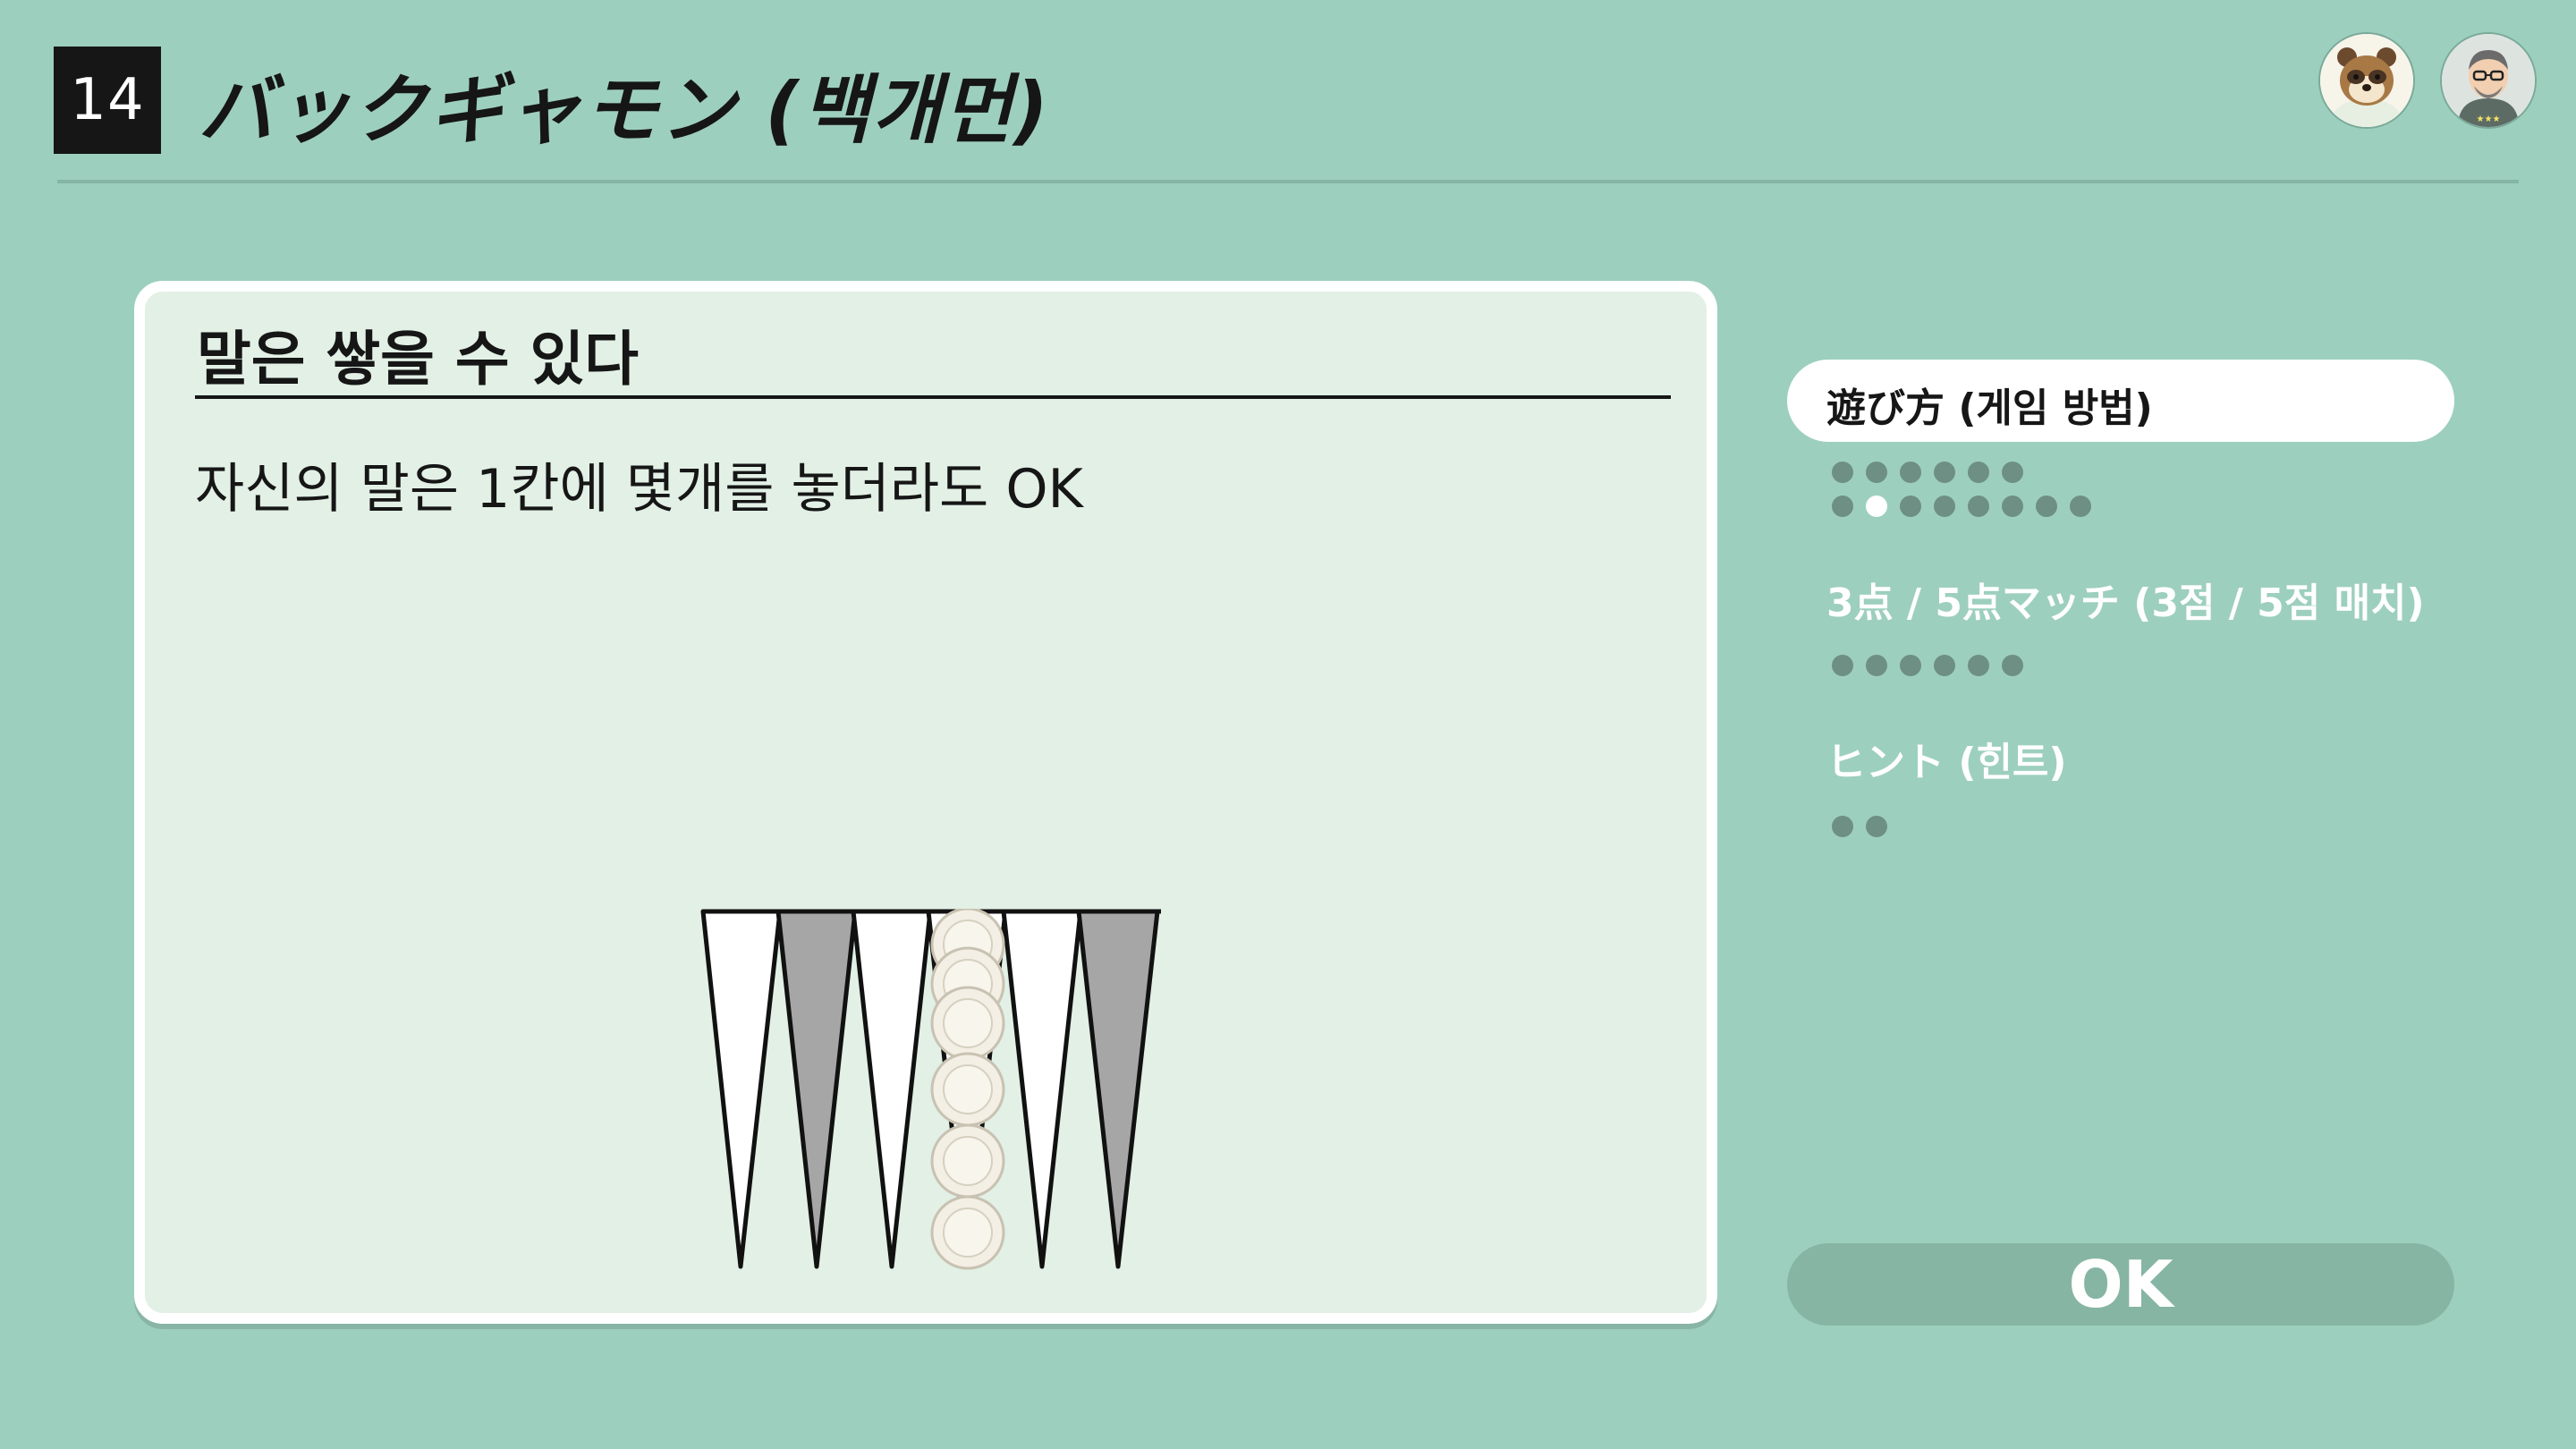 Image resolution: width=2576 pixels, height=1449 pixels. Describe the element at coordinates (418, 359) in the screenshot. I see `rule-heading: 말은 쌓을 수 있다` at that location.